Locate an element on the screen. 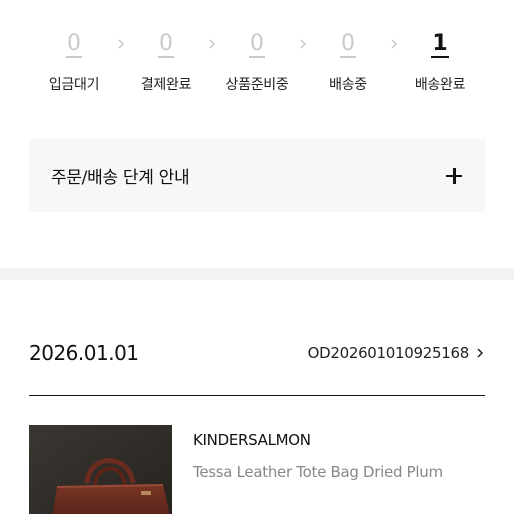 This screenshot has width=514, height=514. step-count: 1 is located at coordinates (440, 44).